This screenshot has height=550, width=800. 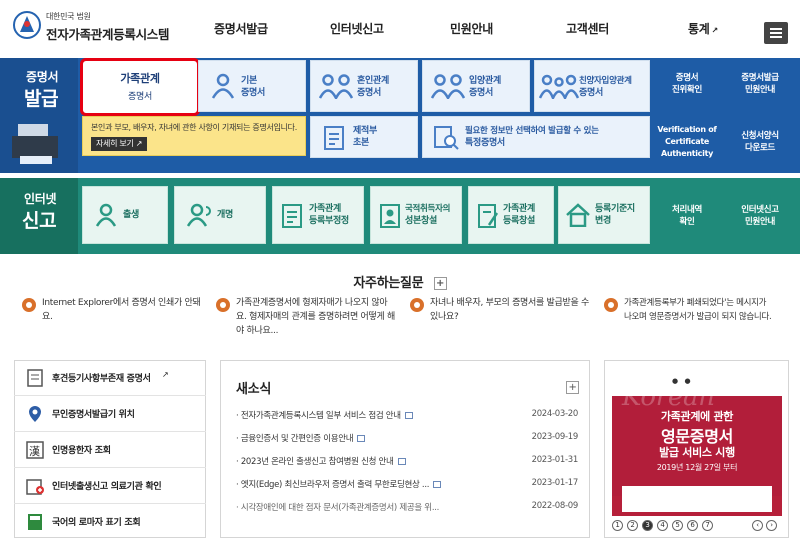 What do you see at coordinates (39, 216) in the screenshot?
I see `internet-report-heading: 인터넷 신고` at bounding box center [39, 216].